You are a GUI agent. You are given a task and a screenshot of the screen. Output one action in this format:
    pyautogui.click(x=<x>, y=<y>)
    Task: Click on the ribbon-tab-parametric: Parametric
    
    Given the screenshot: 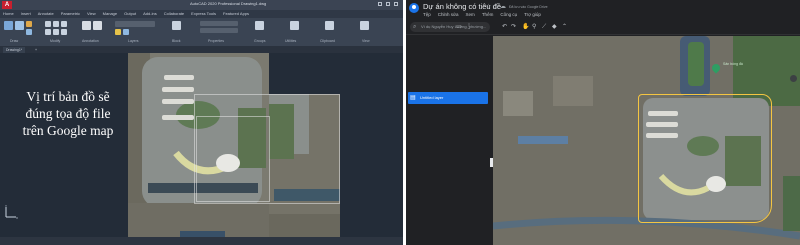 What is the action you would take?
    pyautogui.click(x=70, y=14)
    